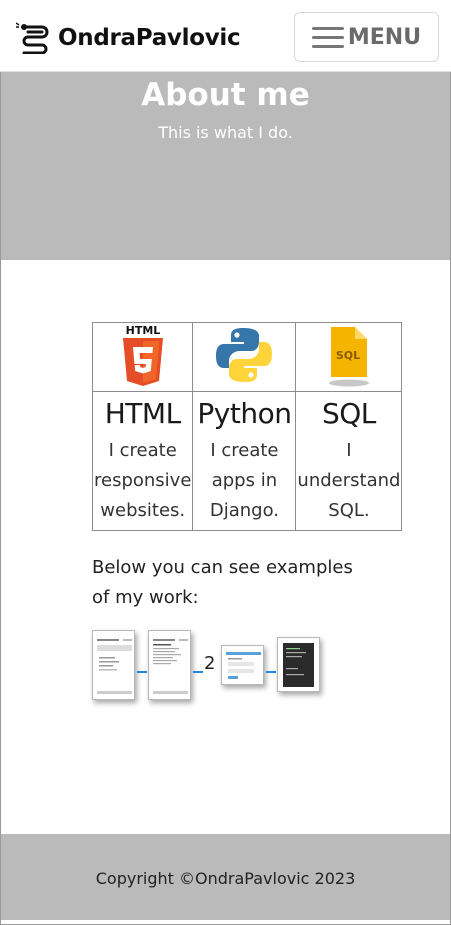 The width and height of the screenshot is (451, 925). Describe the element at coordinates (349, 480) in the screenshot. I see `skill-description-line: understand` at that location.